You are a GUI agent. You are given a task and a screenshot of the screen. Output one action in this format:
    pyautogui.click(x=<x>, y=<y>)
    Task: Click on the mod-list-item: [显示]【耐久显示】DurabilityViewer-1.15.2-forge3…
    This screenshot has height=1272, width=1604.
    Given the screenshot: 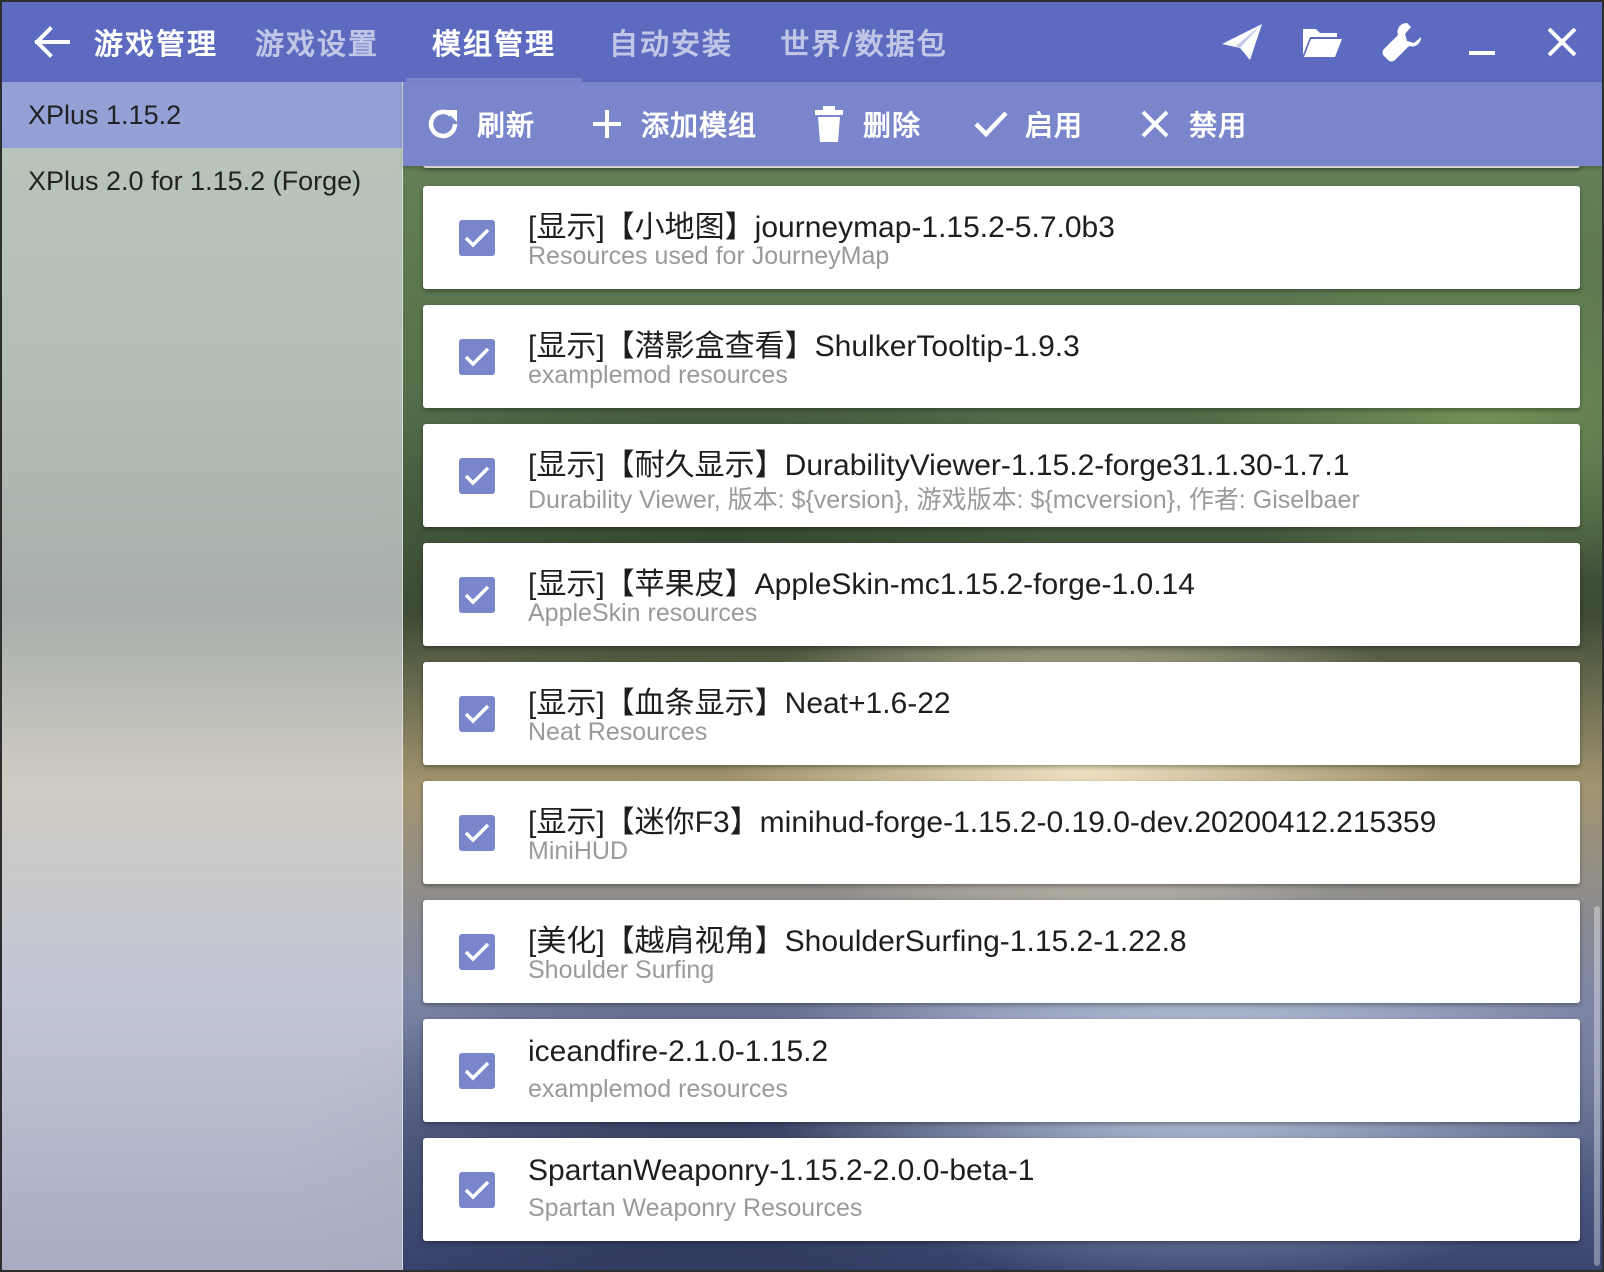 What is the action you would take?
    pyautogui.click(x=1001, y=475)
    